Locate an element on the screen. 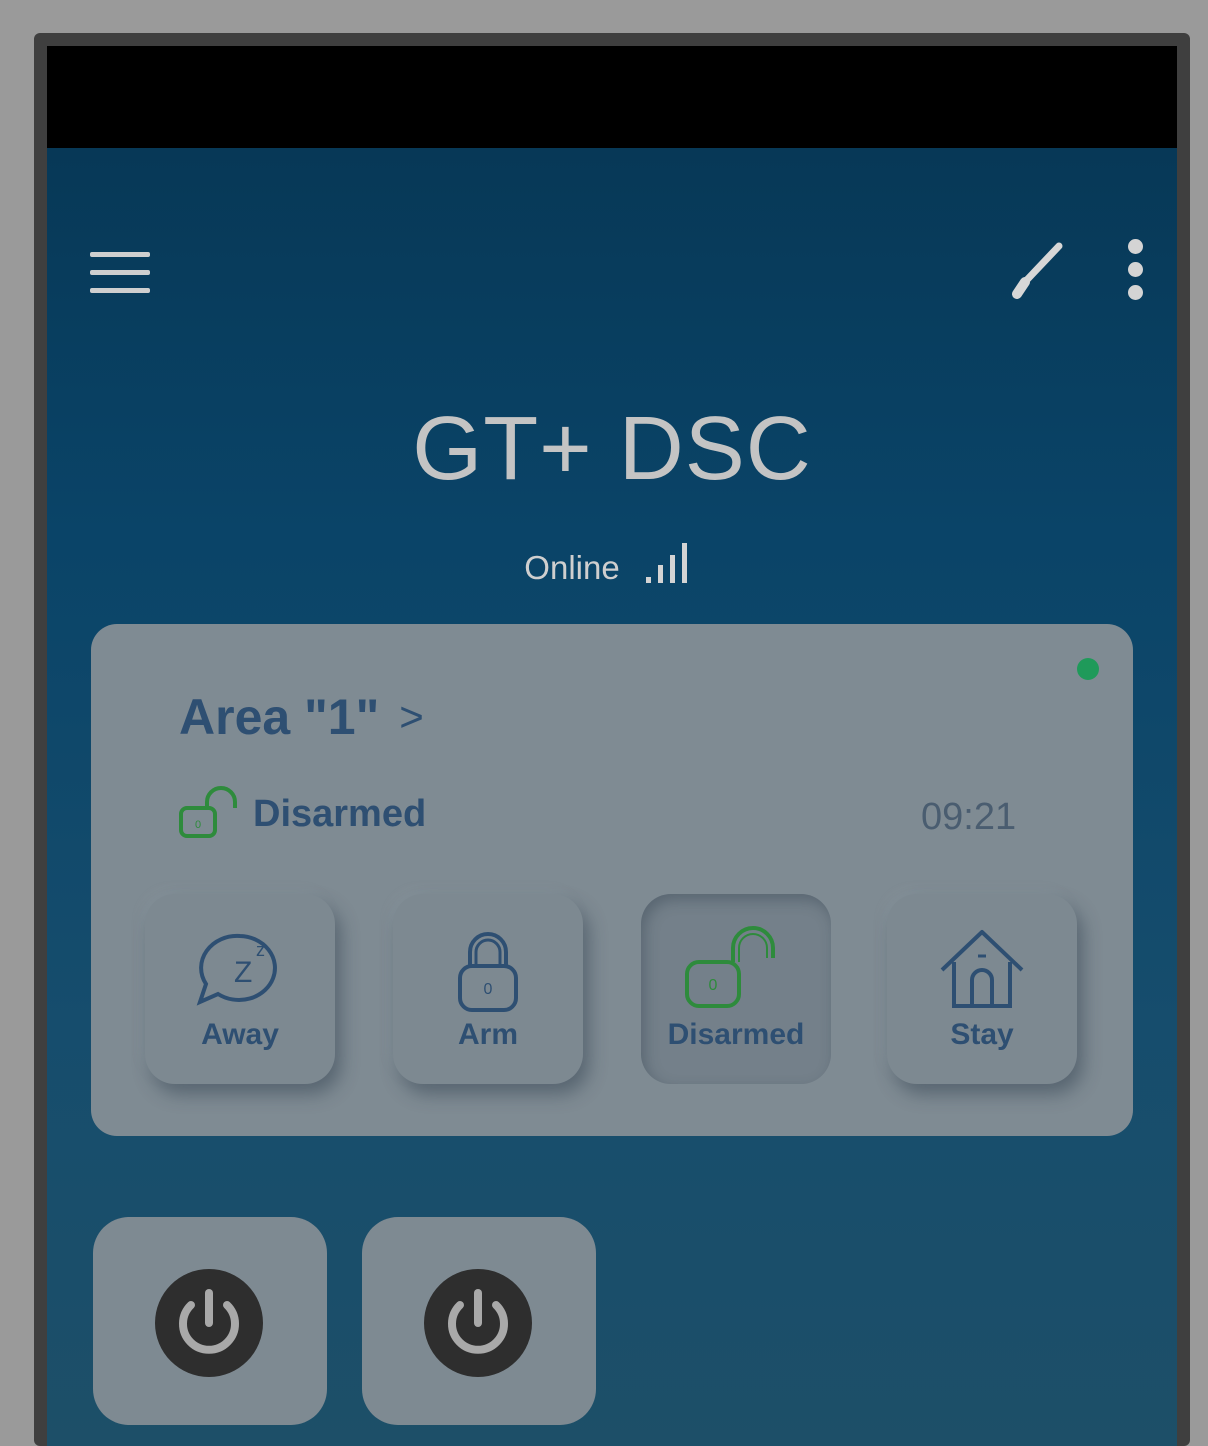  disarm-button: 0 Disarmed is located at coordinates (736, 989).